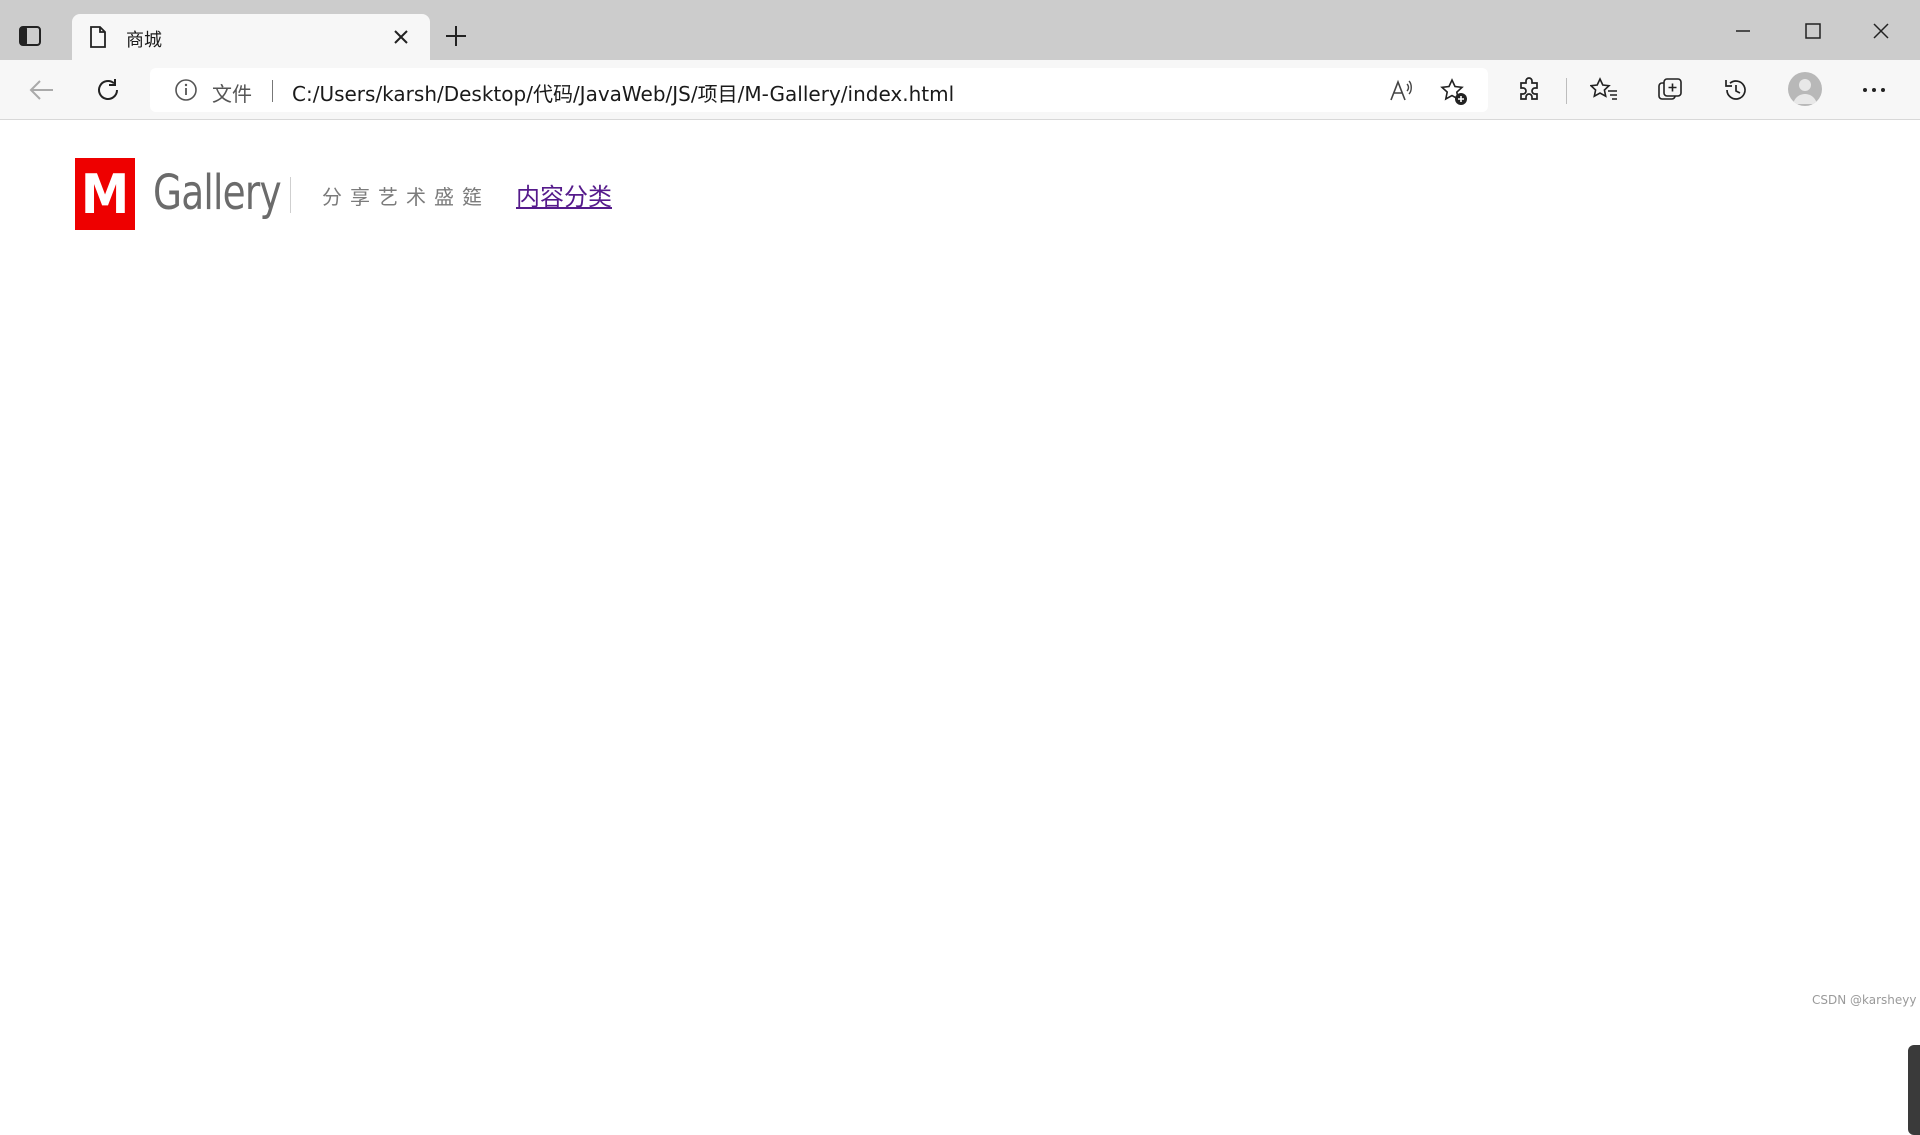 Image resolution: width=1920 pixels, height=1135 pixels. What do you see at coordinates (30, 36) in the screenshot?
I see `tab-actions-icon` at bounding box center [30, 36].